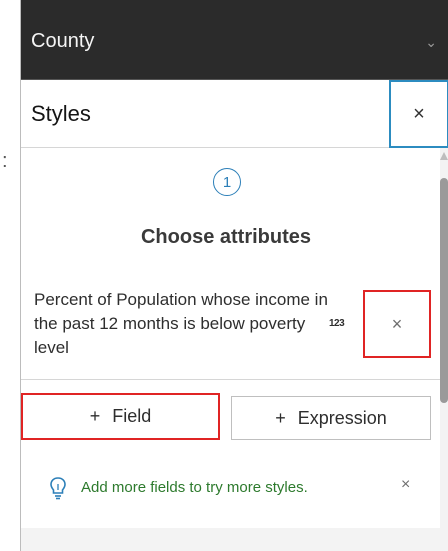  What do you see at coordinates (226, 237) in the screenshot?
I see `step-title: Choose attributes` at bounding box center [226, 237].